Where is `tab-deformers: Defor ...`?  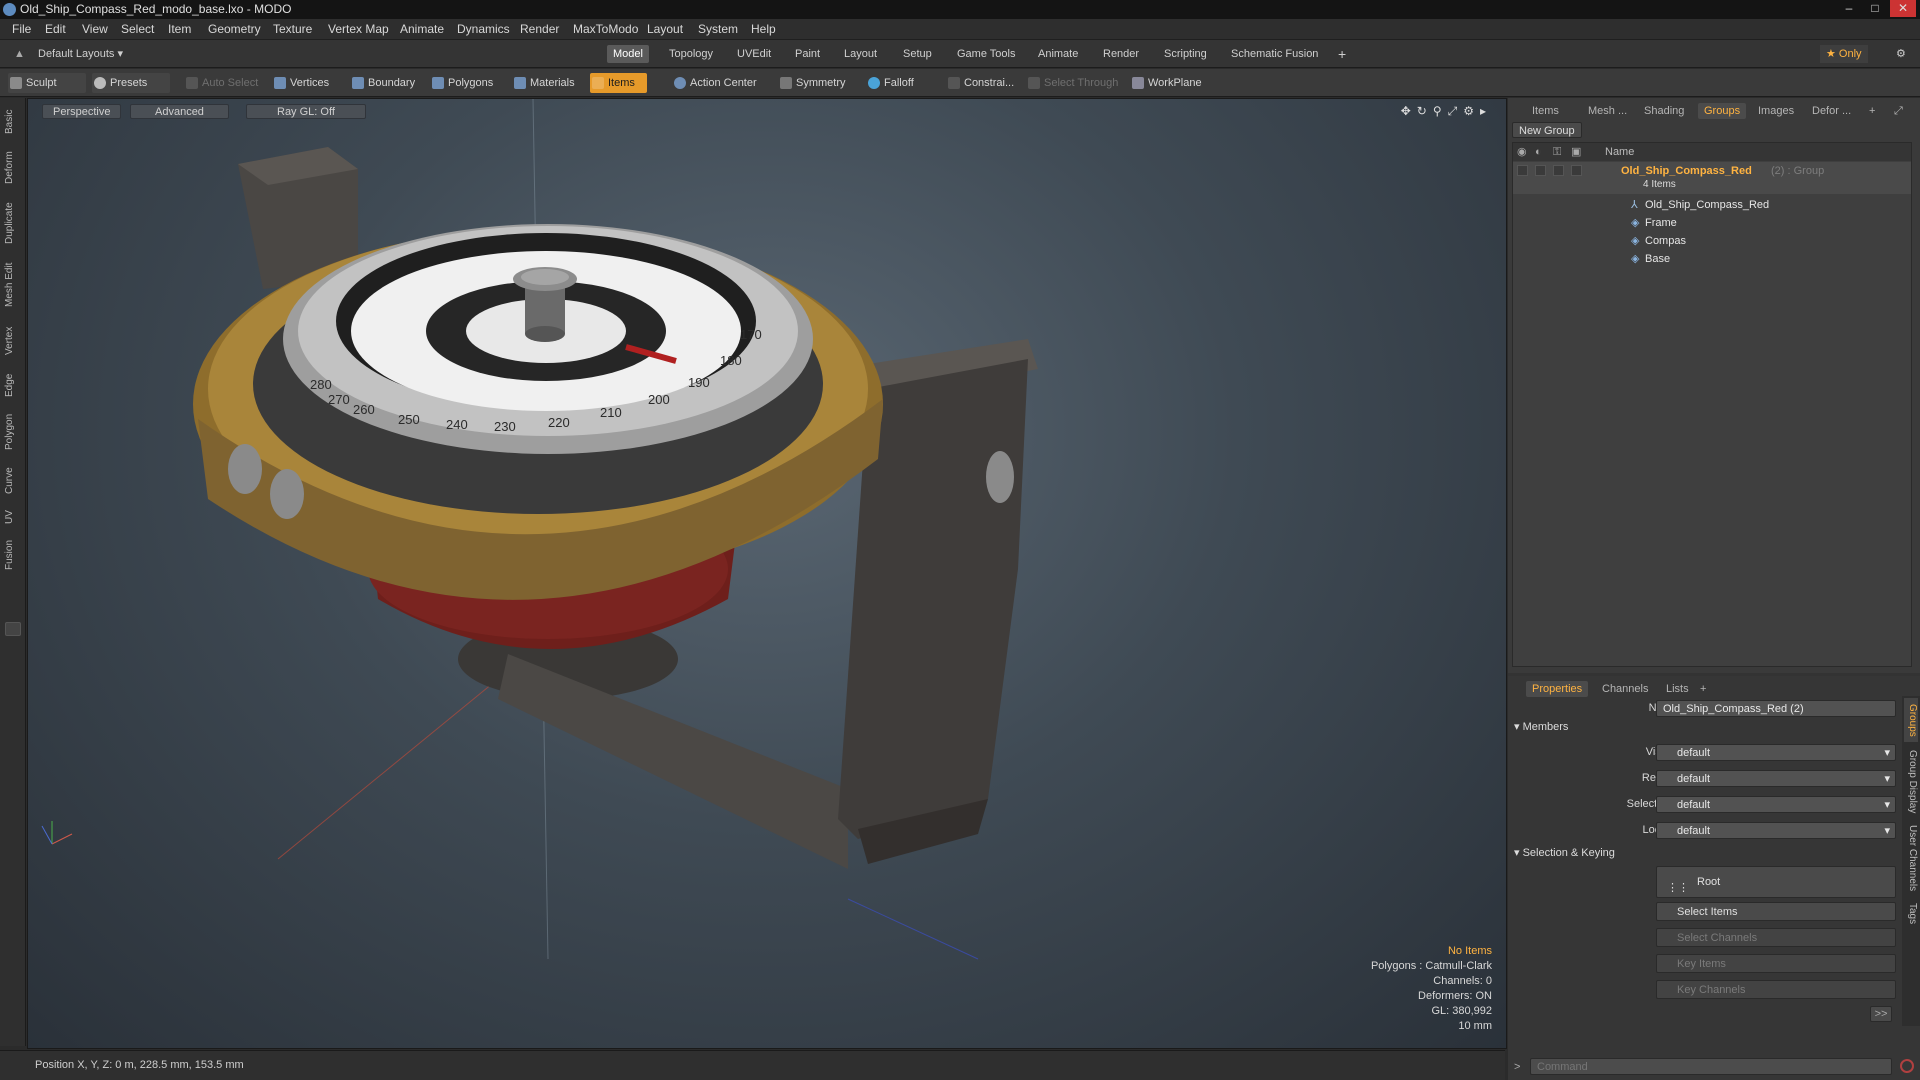
tab-deformers: Defor ... is located at coordinates (1831, 111).